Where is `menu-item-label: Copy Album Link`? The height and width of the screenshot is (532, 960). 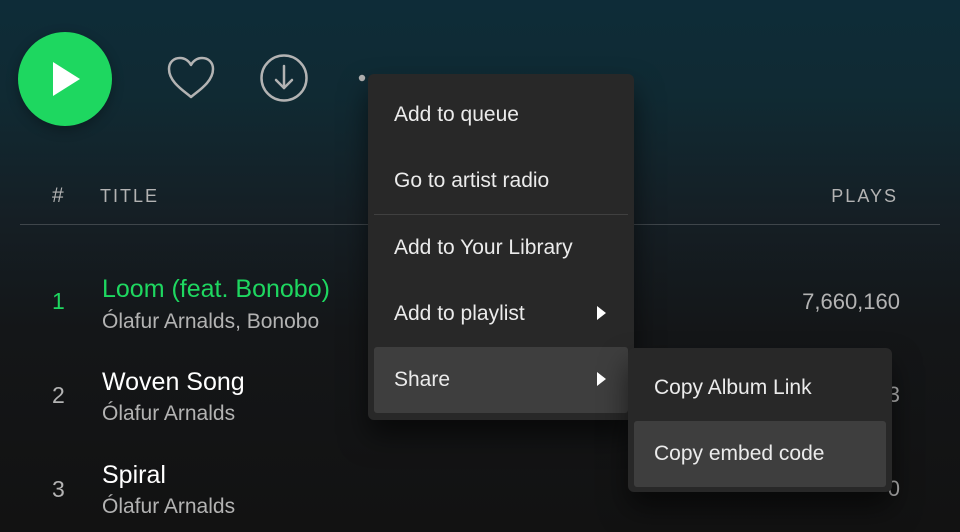 menu-item-label: Copy Album Link is located at coordinates (733, 387).